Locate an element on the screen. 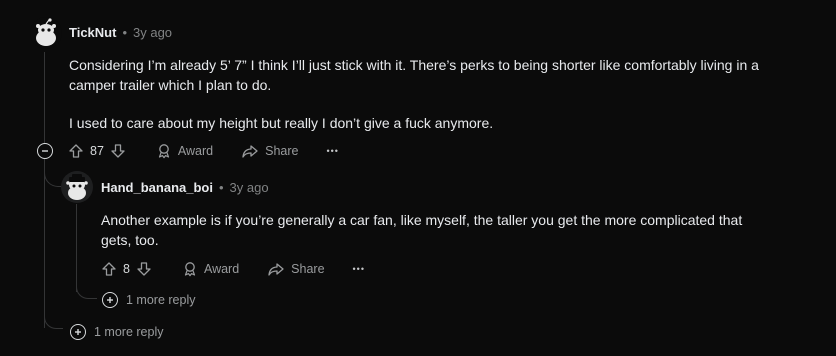  reply-thread-line is located at coordinates (76, 248).